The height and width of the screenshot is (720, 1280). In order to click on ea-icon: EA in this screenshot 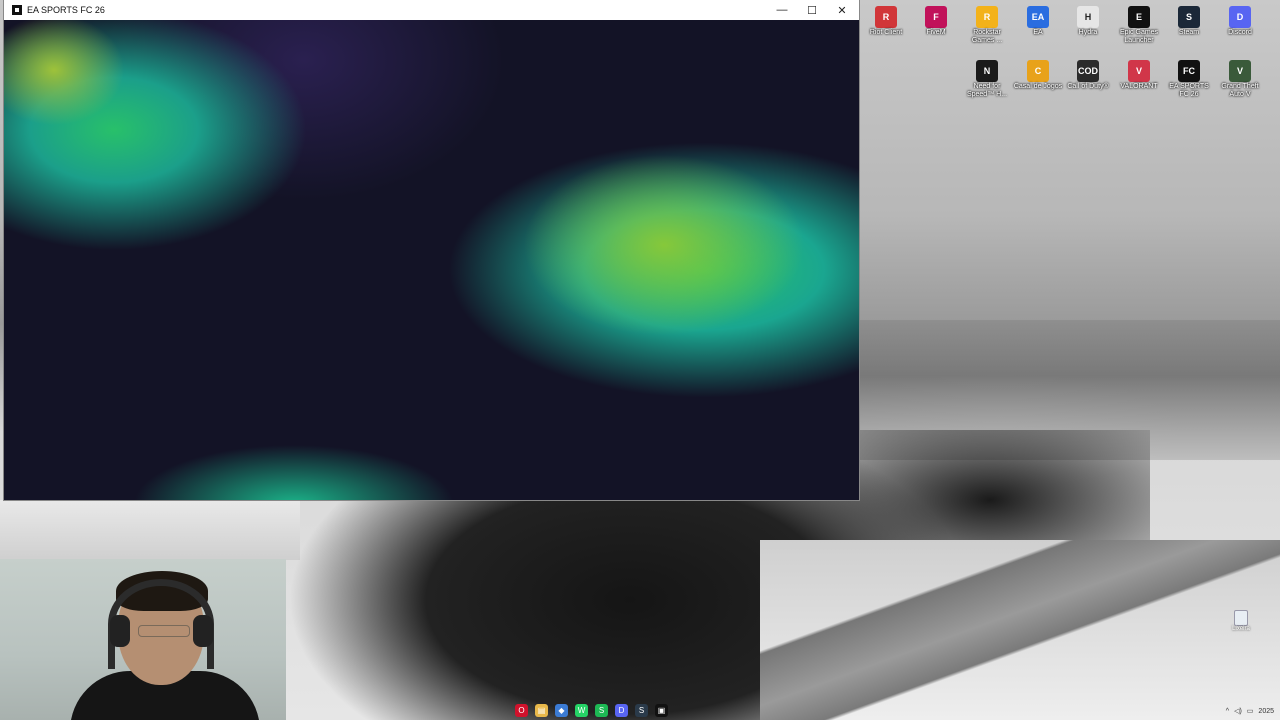, I will do `click(1038, 17)`.